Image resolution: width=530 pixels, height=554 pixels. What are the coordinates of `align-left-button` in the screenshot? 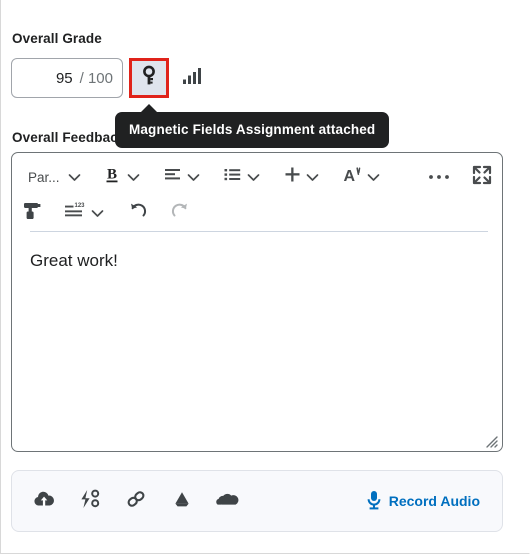 It's located at (183, 177).